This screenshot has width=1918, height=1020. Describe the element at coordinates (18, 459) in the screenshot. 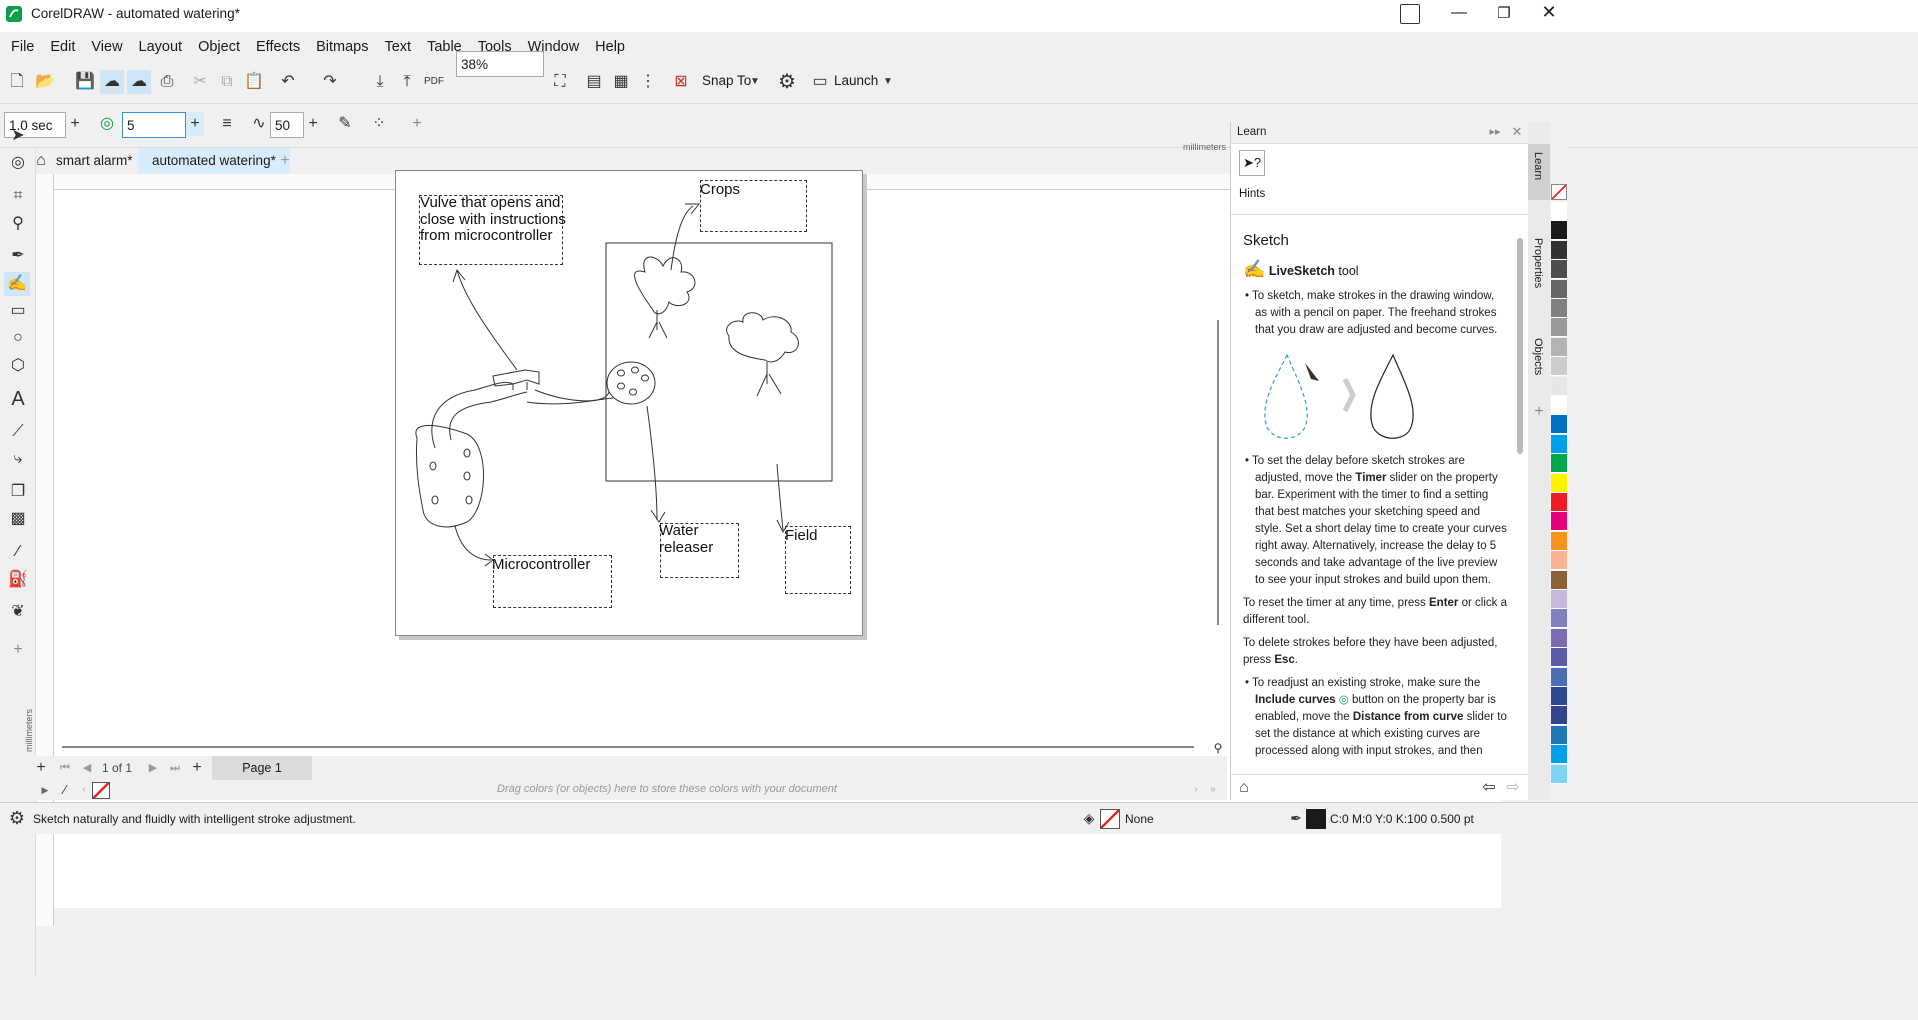

I see `connector-tool-icon: ⤷` at that location.